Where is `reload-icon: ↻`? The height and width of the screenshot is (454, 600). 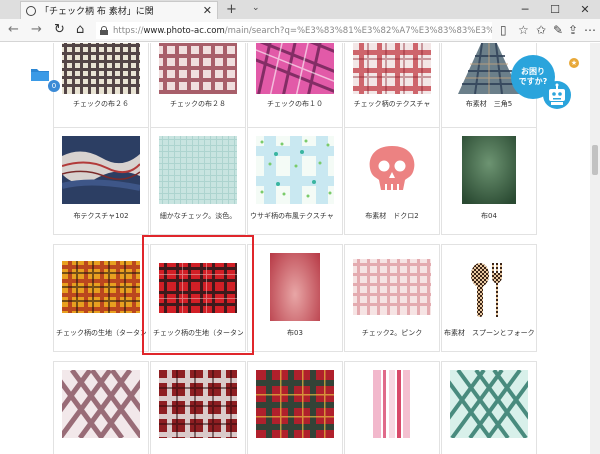 reload-icon: ↻ is located at coordinates (59, 30).